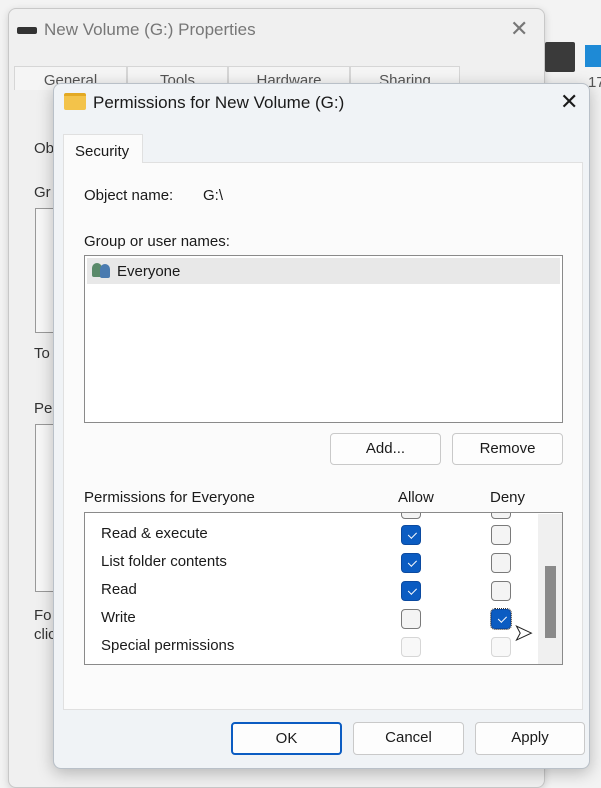 The image size is (601, 788). I want to click on partial-allow-checkbox, so click(411, 516).